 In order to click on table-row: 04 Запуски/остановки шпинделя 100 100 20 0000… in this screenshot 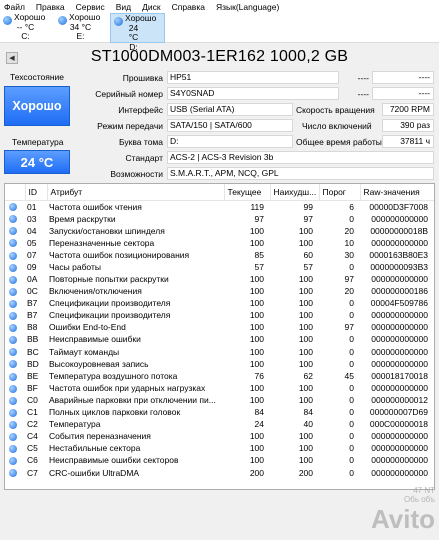, I will do `click(219, 231)`.